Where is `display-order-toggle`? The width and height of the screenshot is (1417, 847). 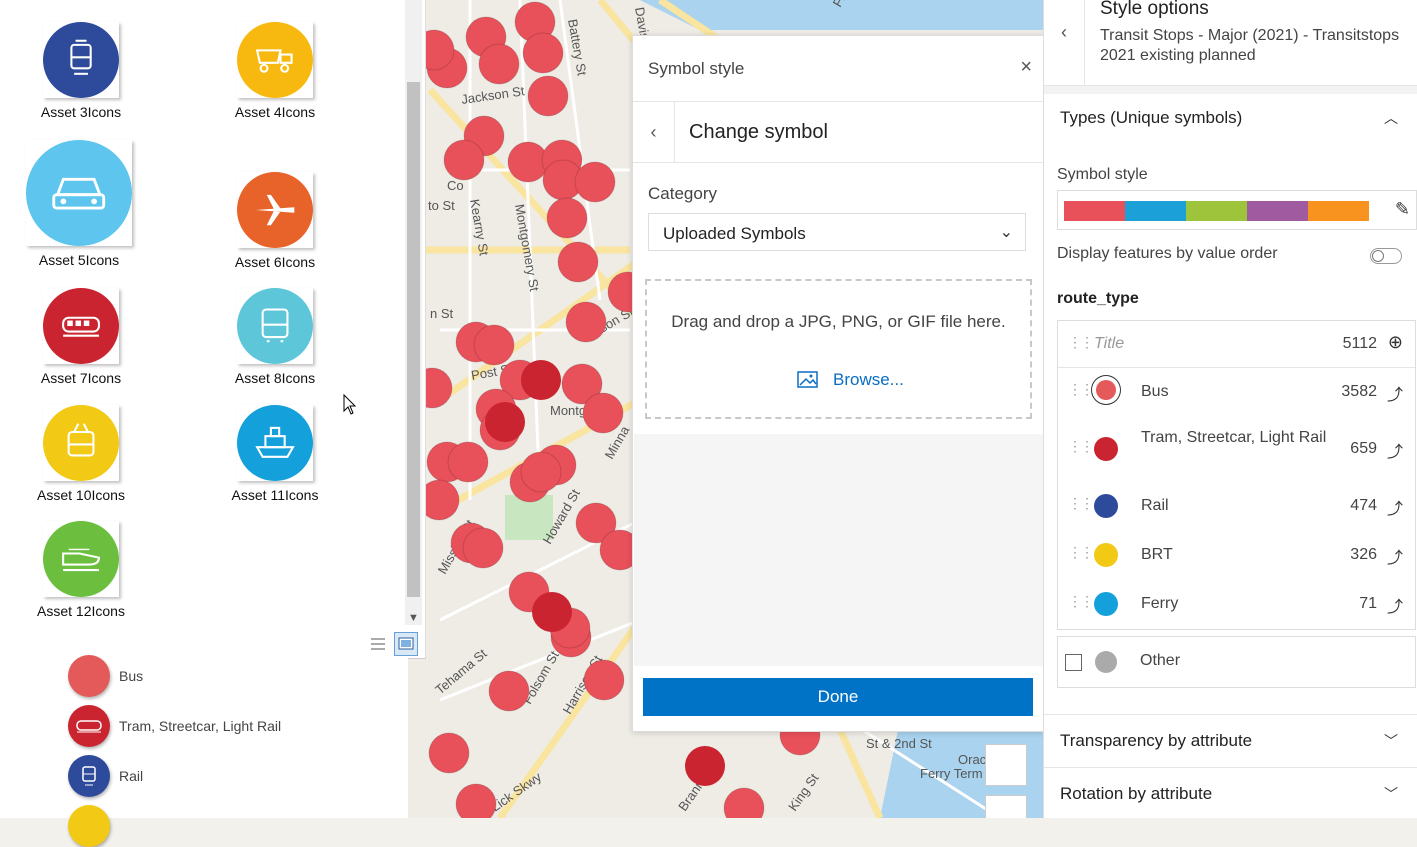
display-order-toggle is located at coordinates (1386, 256).